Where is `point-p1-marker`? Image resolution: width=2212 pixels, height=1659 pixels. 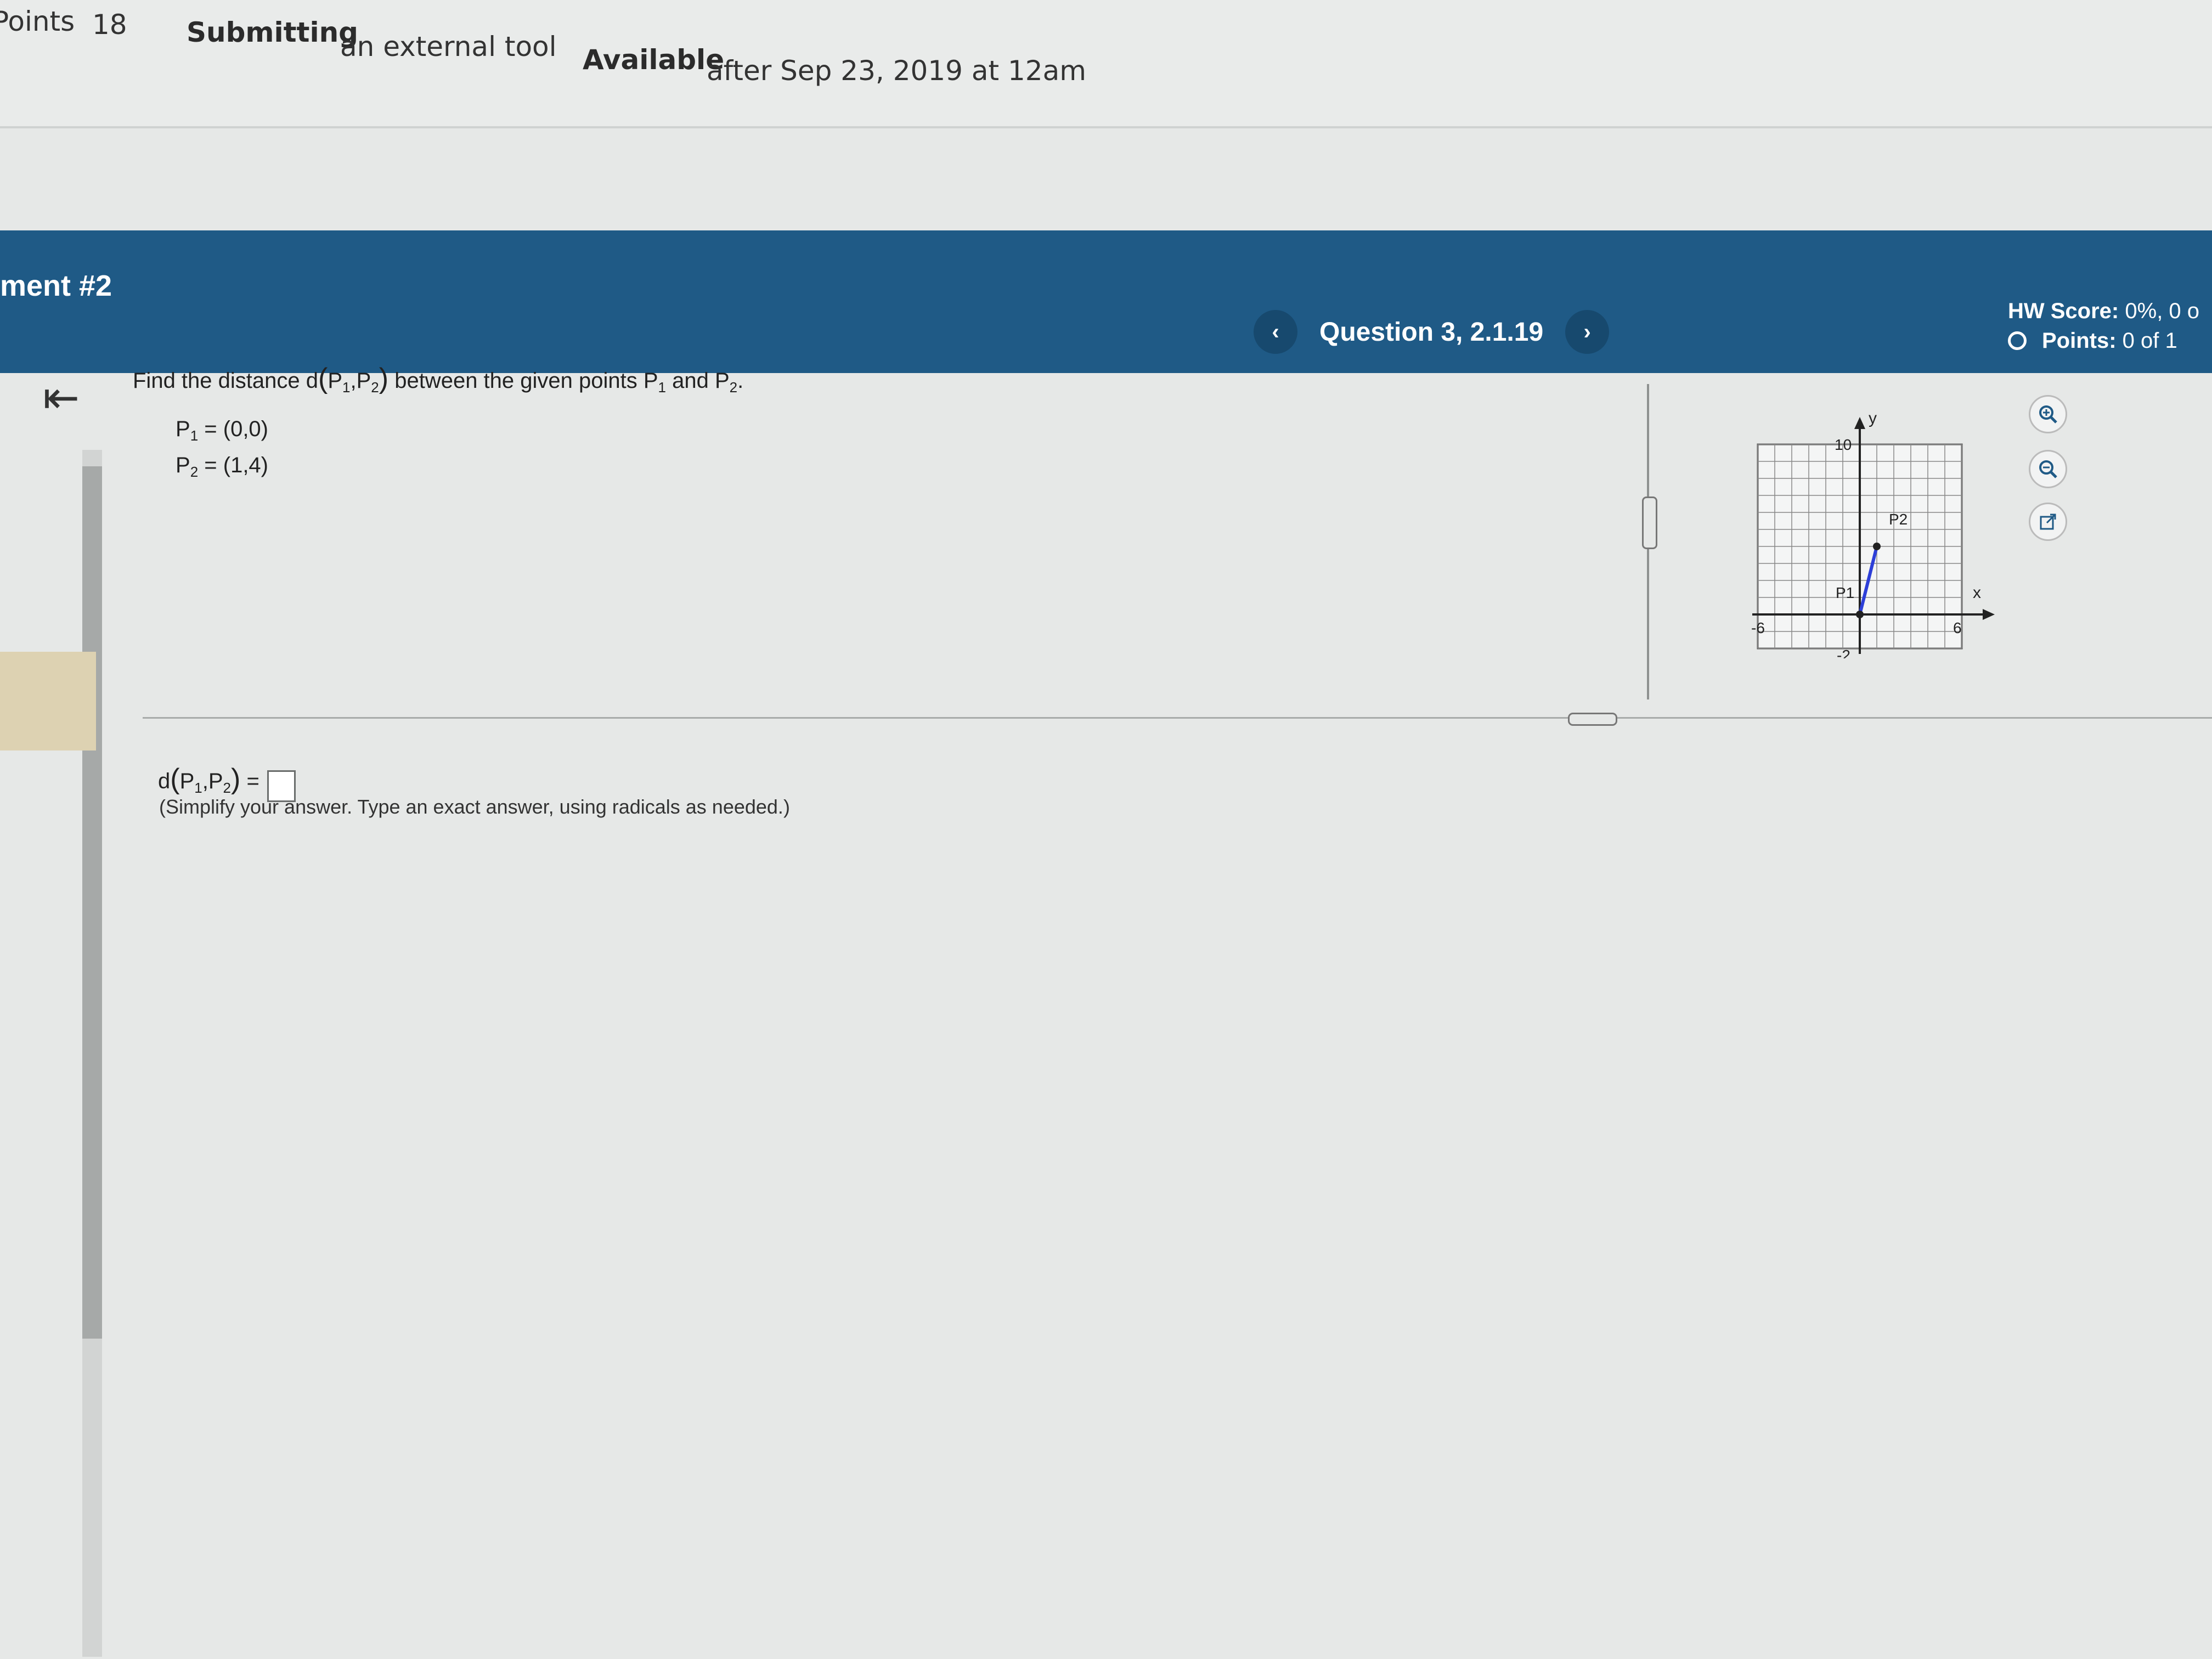
point-p1-marker is located at coordinates (1860, 615).